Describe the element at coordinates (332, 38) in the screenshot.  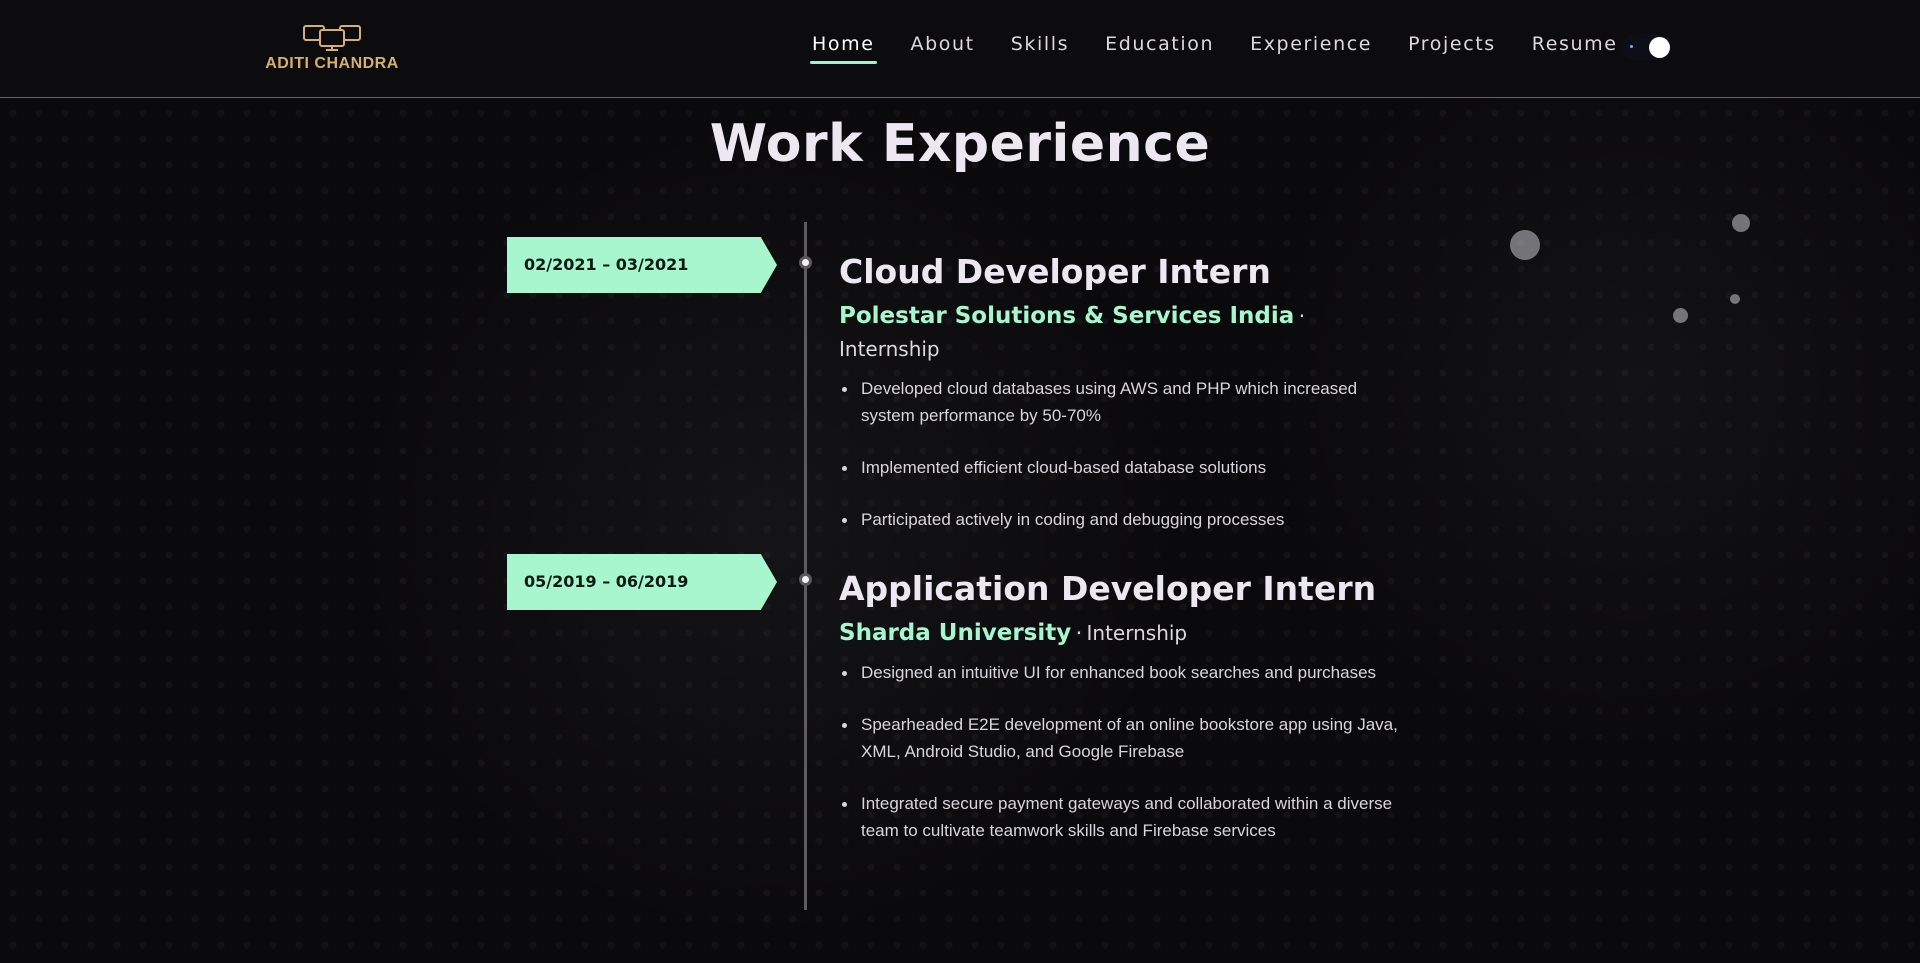
I see `three-monitors-icon` at that location.